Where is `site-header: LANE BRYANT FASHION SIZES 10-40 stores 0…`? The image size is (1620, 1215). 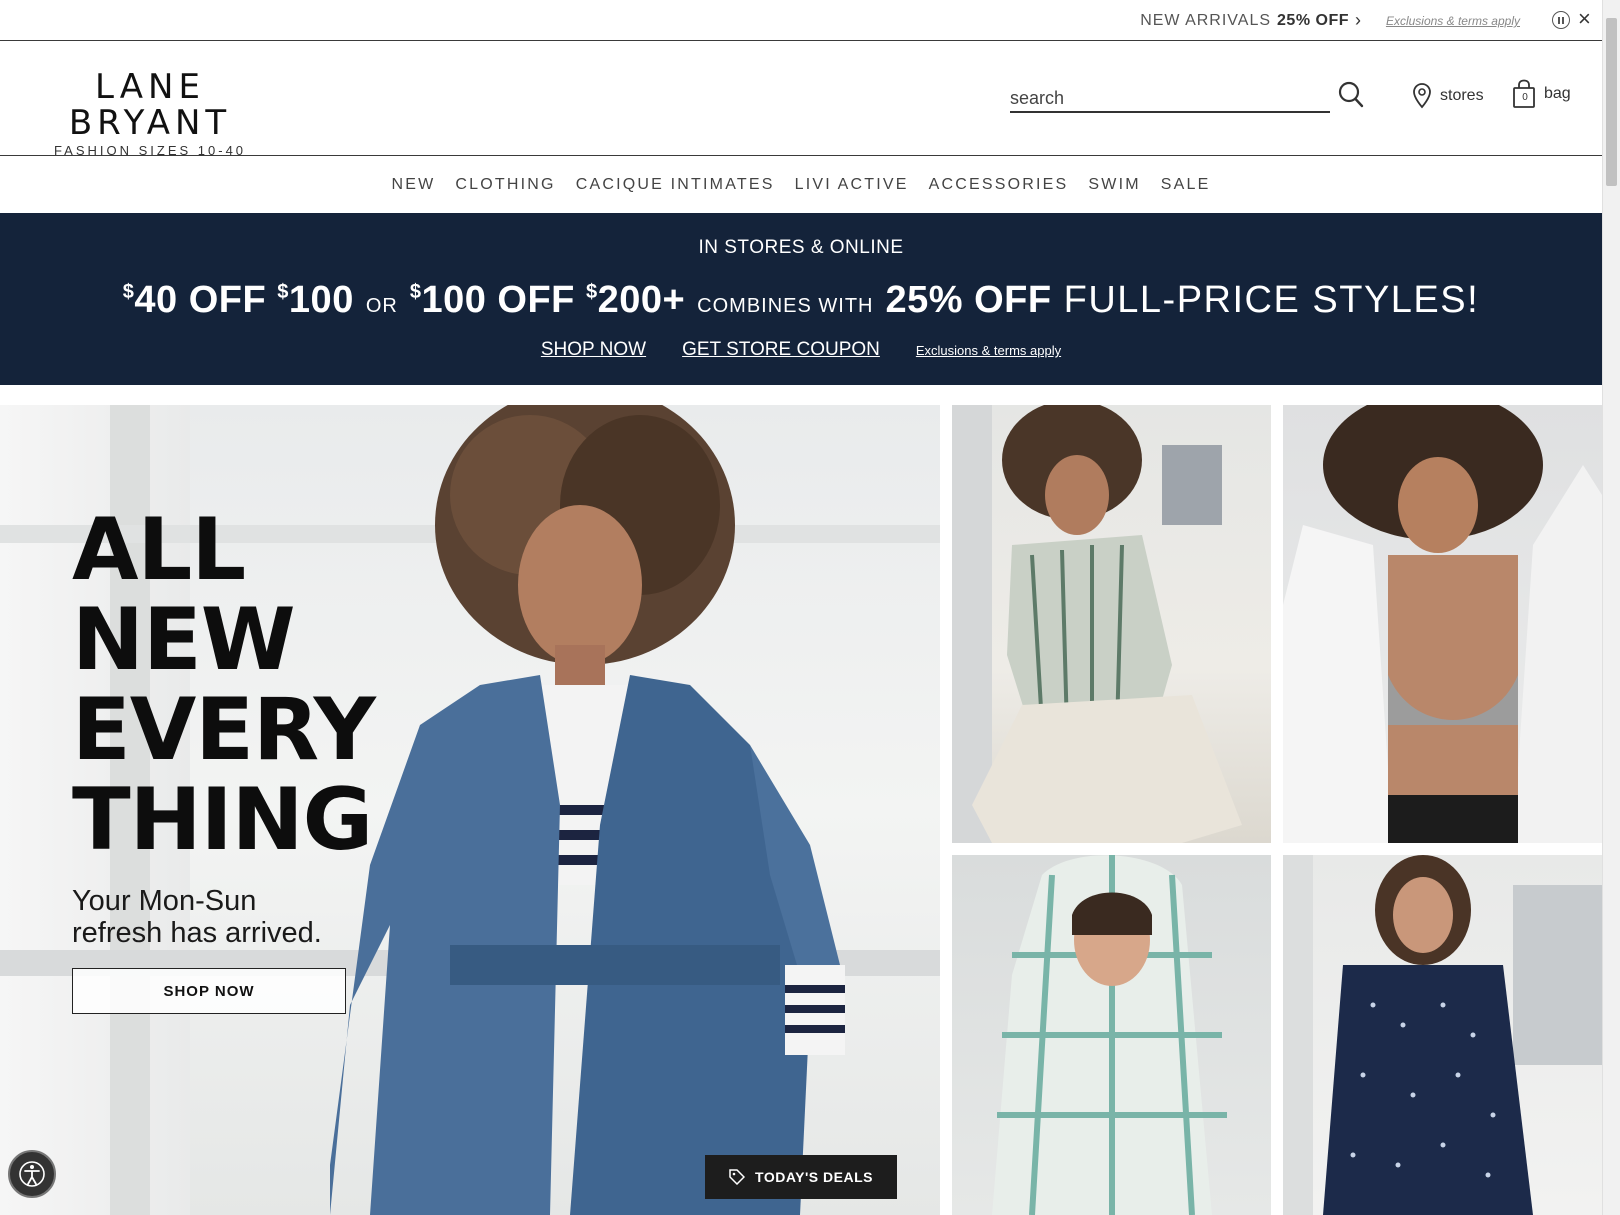
site-header: LANE BRYANT FASHION SIZES 10-40 stores 0… is located at coordinates (801, 99).